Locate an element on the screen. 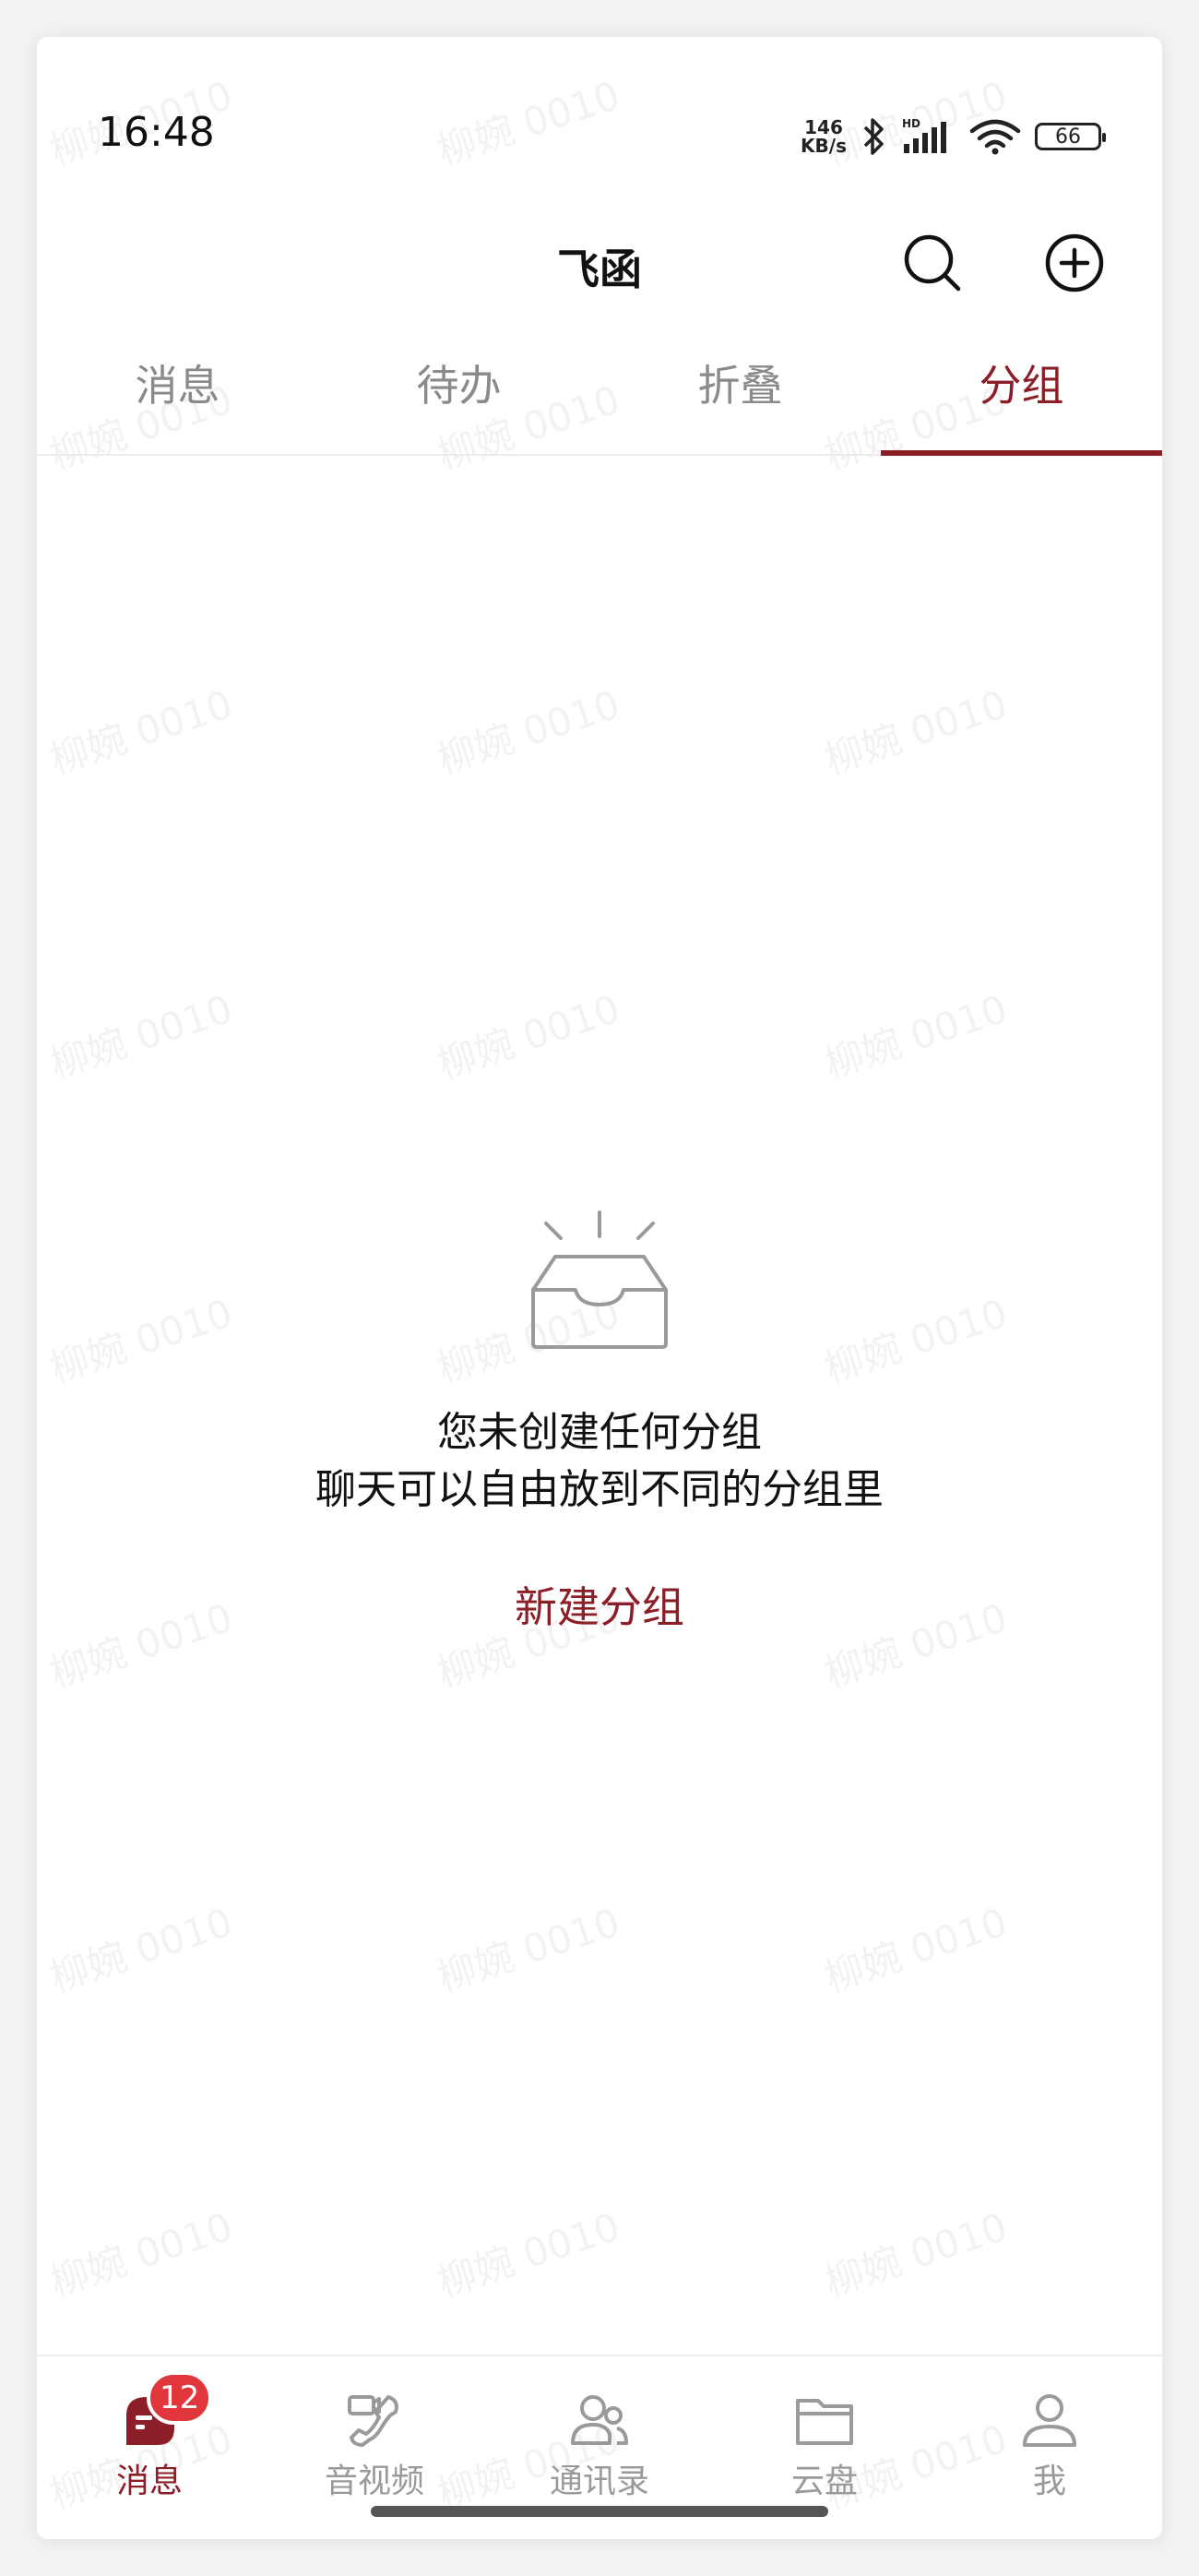  status-icons: 146 KB/s HD 66 is located at coordinates (953, 136).